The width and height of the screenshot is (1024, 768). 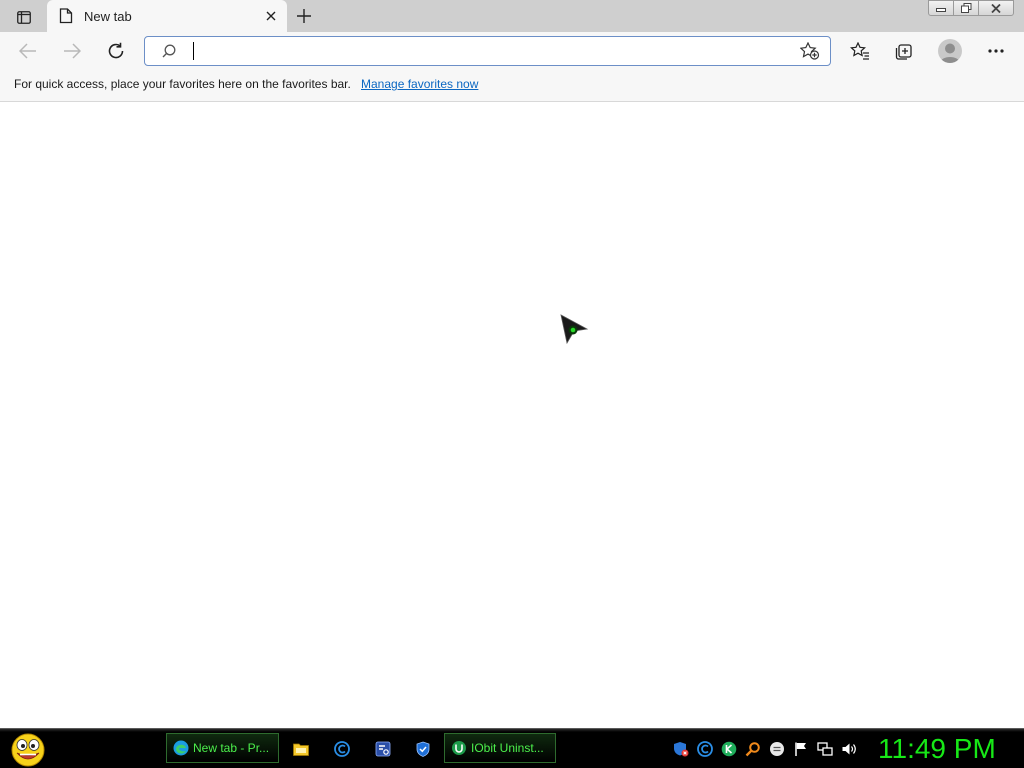 I want to click on tab-actions-button, so click(x=24, y=17).